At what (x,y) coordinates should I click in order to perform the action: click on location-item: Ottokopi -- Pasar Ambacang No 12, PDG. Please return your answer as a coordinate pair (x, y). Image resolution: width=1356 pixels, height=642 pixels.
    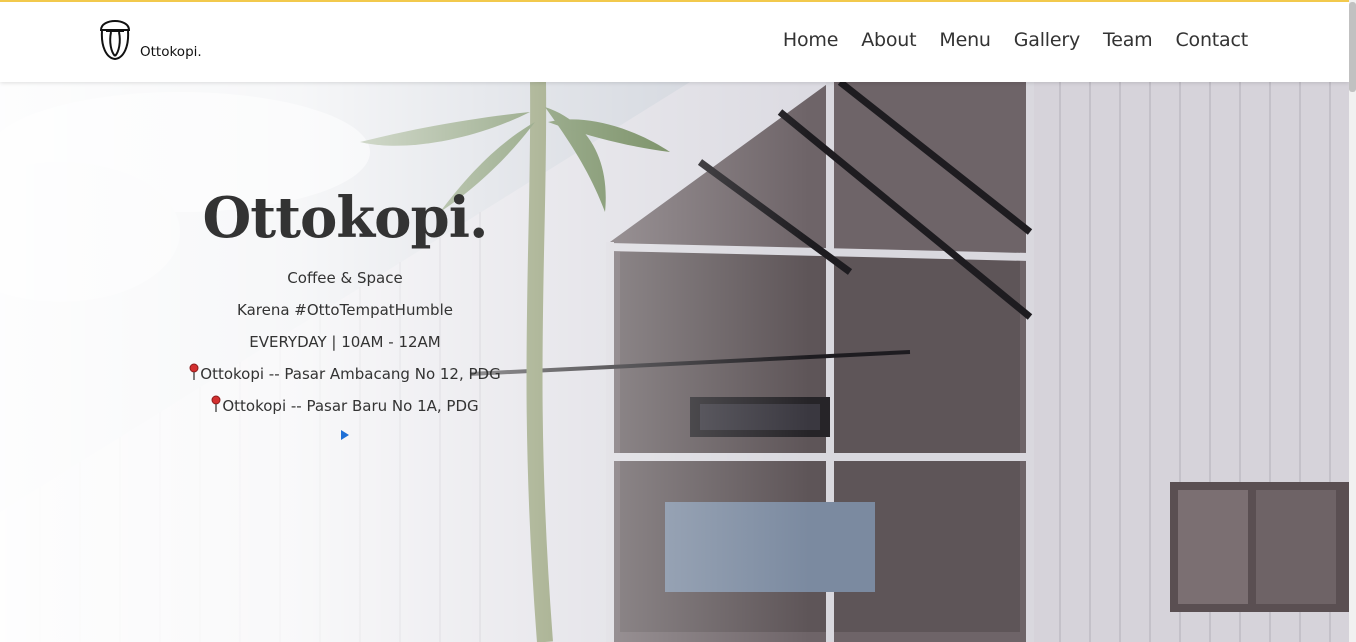
    Looking at the image, I should click on (345, 374).